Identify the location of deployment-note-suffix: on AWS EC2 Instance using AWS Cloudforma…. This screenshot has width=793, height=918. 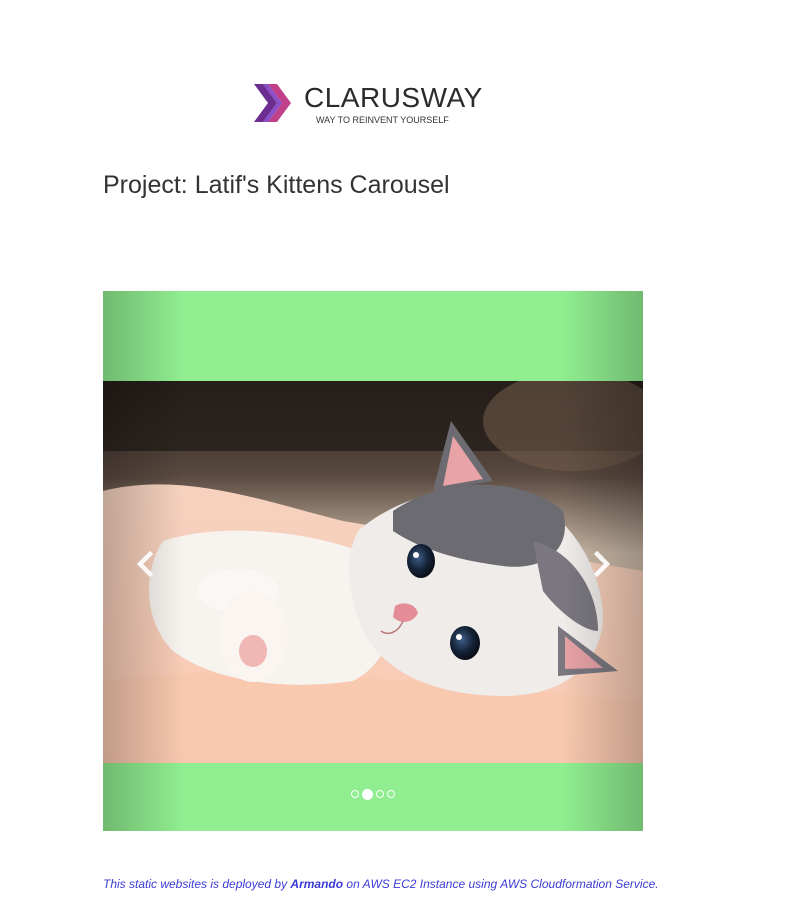
(501, 884).